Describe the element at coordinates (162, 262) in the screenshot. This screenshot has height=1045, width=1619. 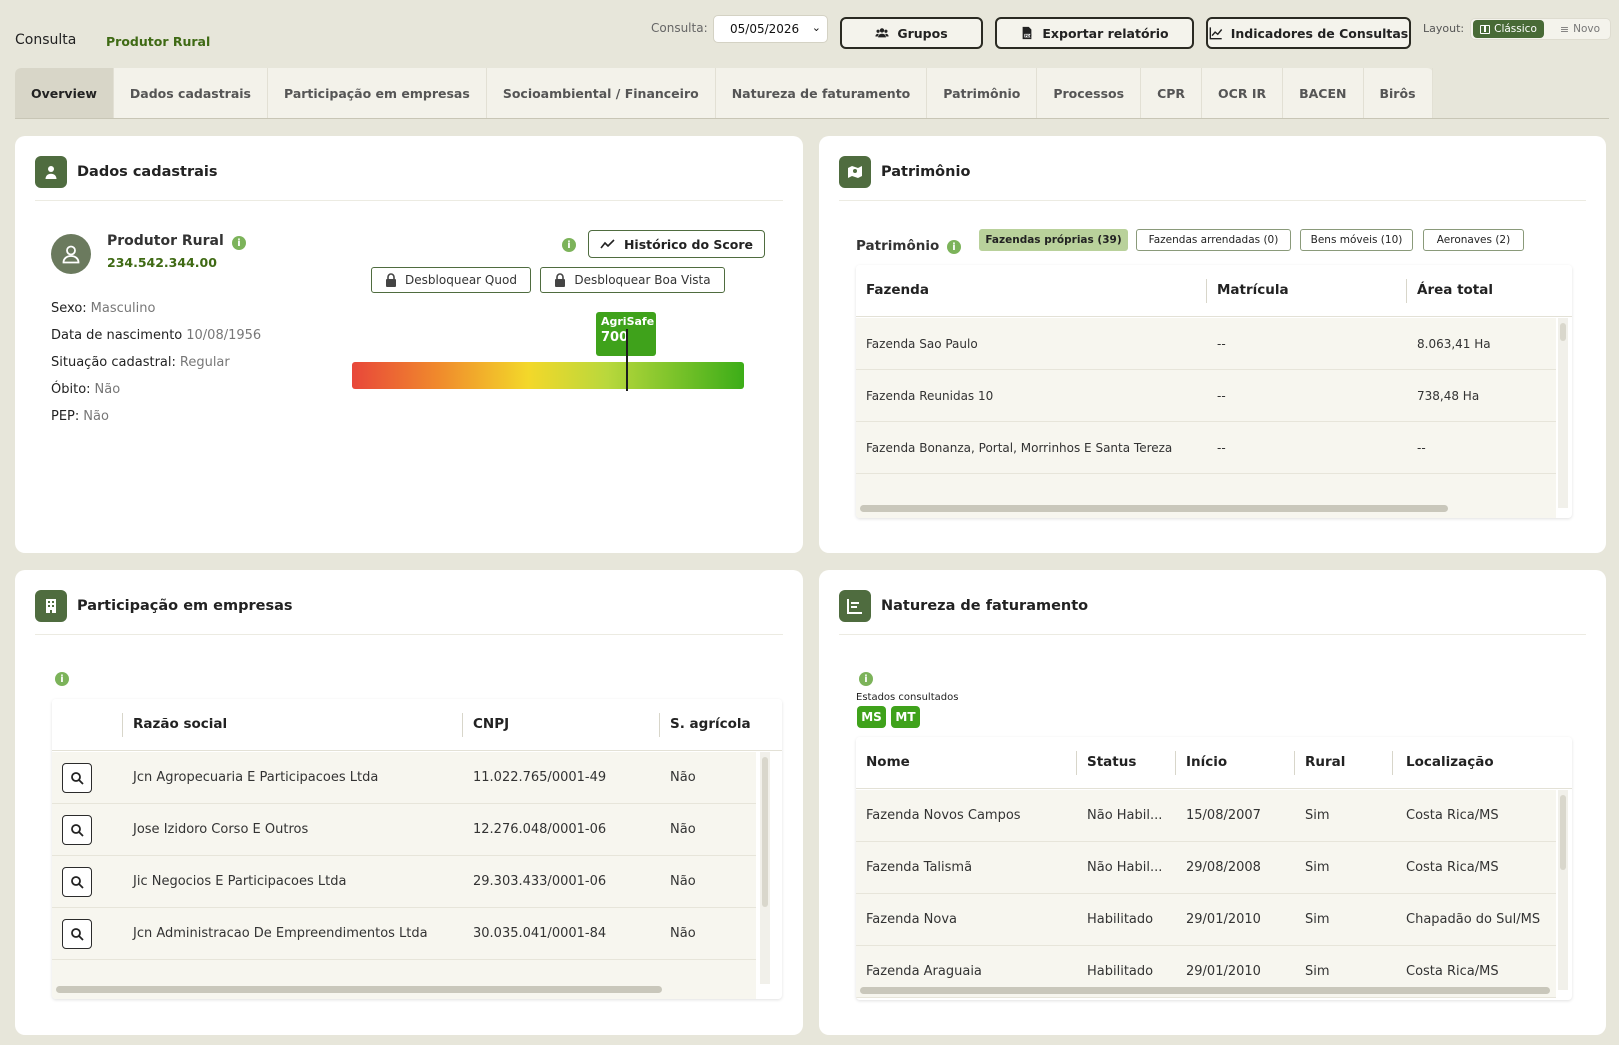
I see `person-value: 234.542.344.00` at that location.